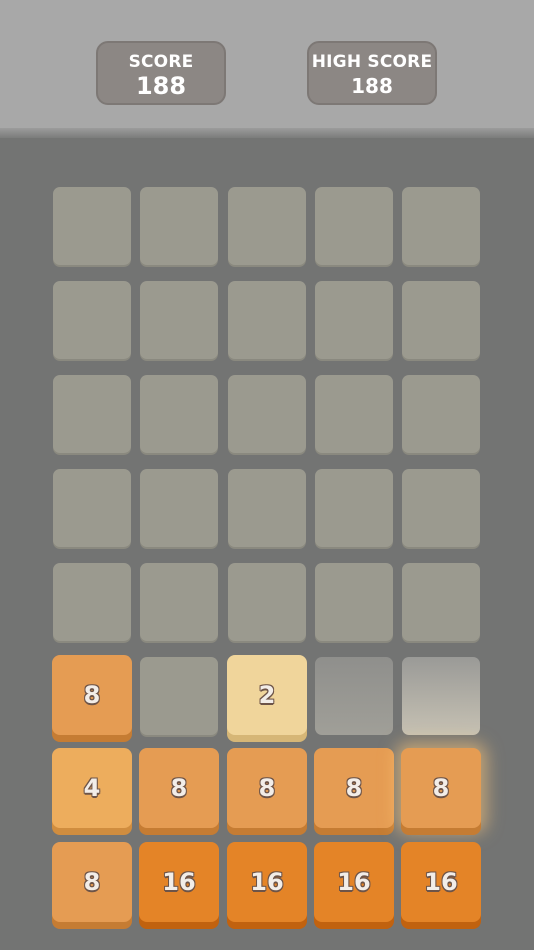  Describe the element at coordinates (161, 62) in the screenshot. I see `score-label: SCORE` at that location.